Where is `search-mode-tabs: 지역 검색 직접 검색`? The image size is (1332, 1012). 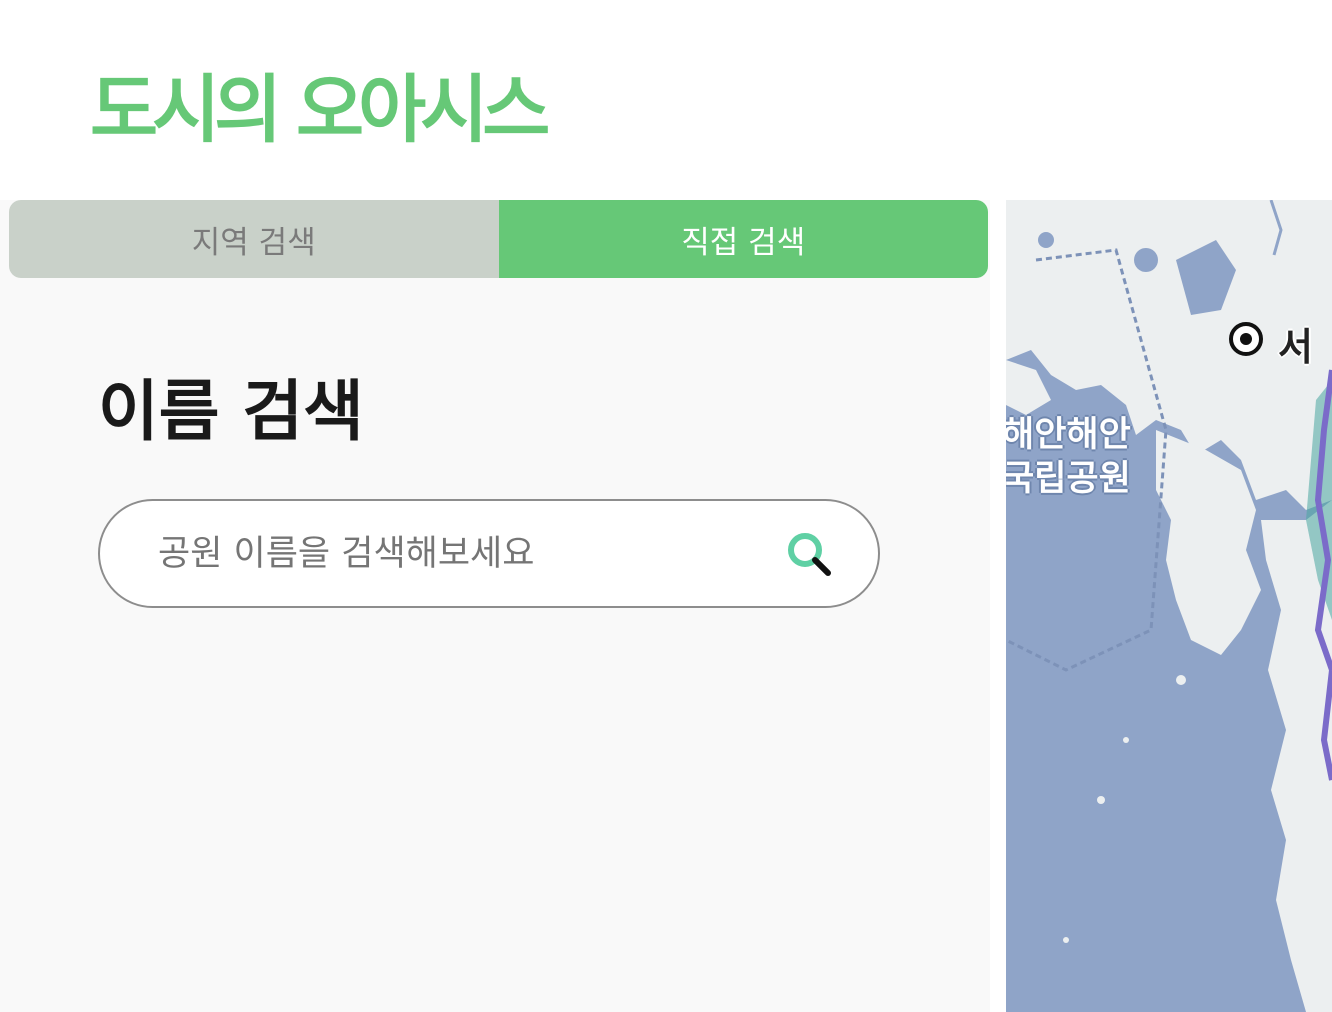 search-mode-tabs: 지역 검색 직접 검색 is located at coordinates (498, 239).